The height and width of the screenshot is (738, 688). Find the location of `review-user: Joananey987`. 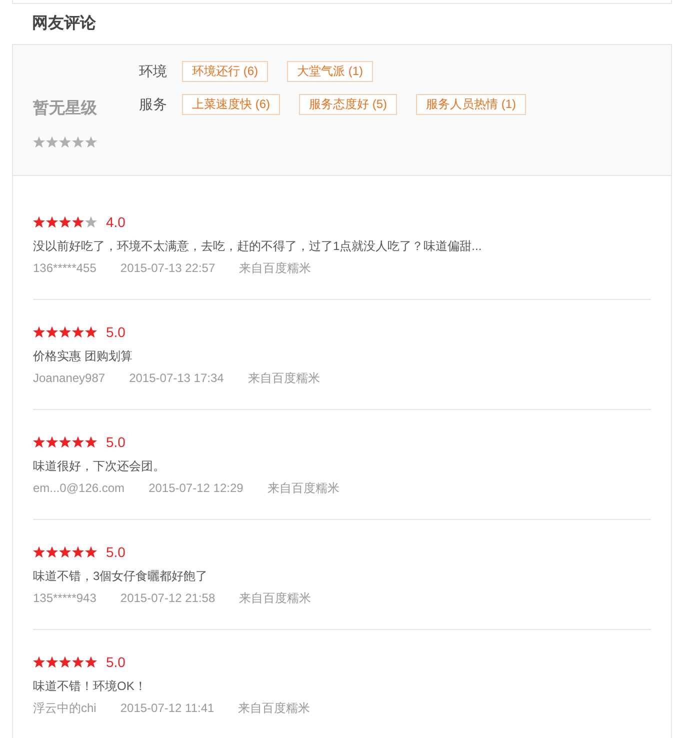

review-user: Joananey987 is located at coordinates (69, 378).